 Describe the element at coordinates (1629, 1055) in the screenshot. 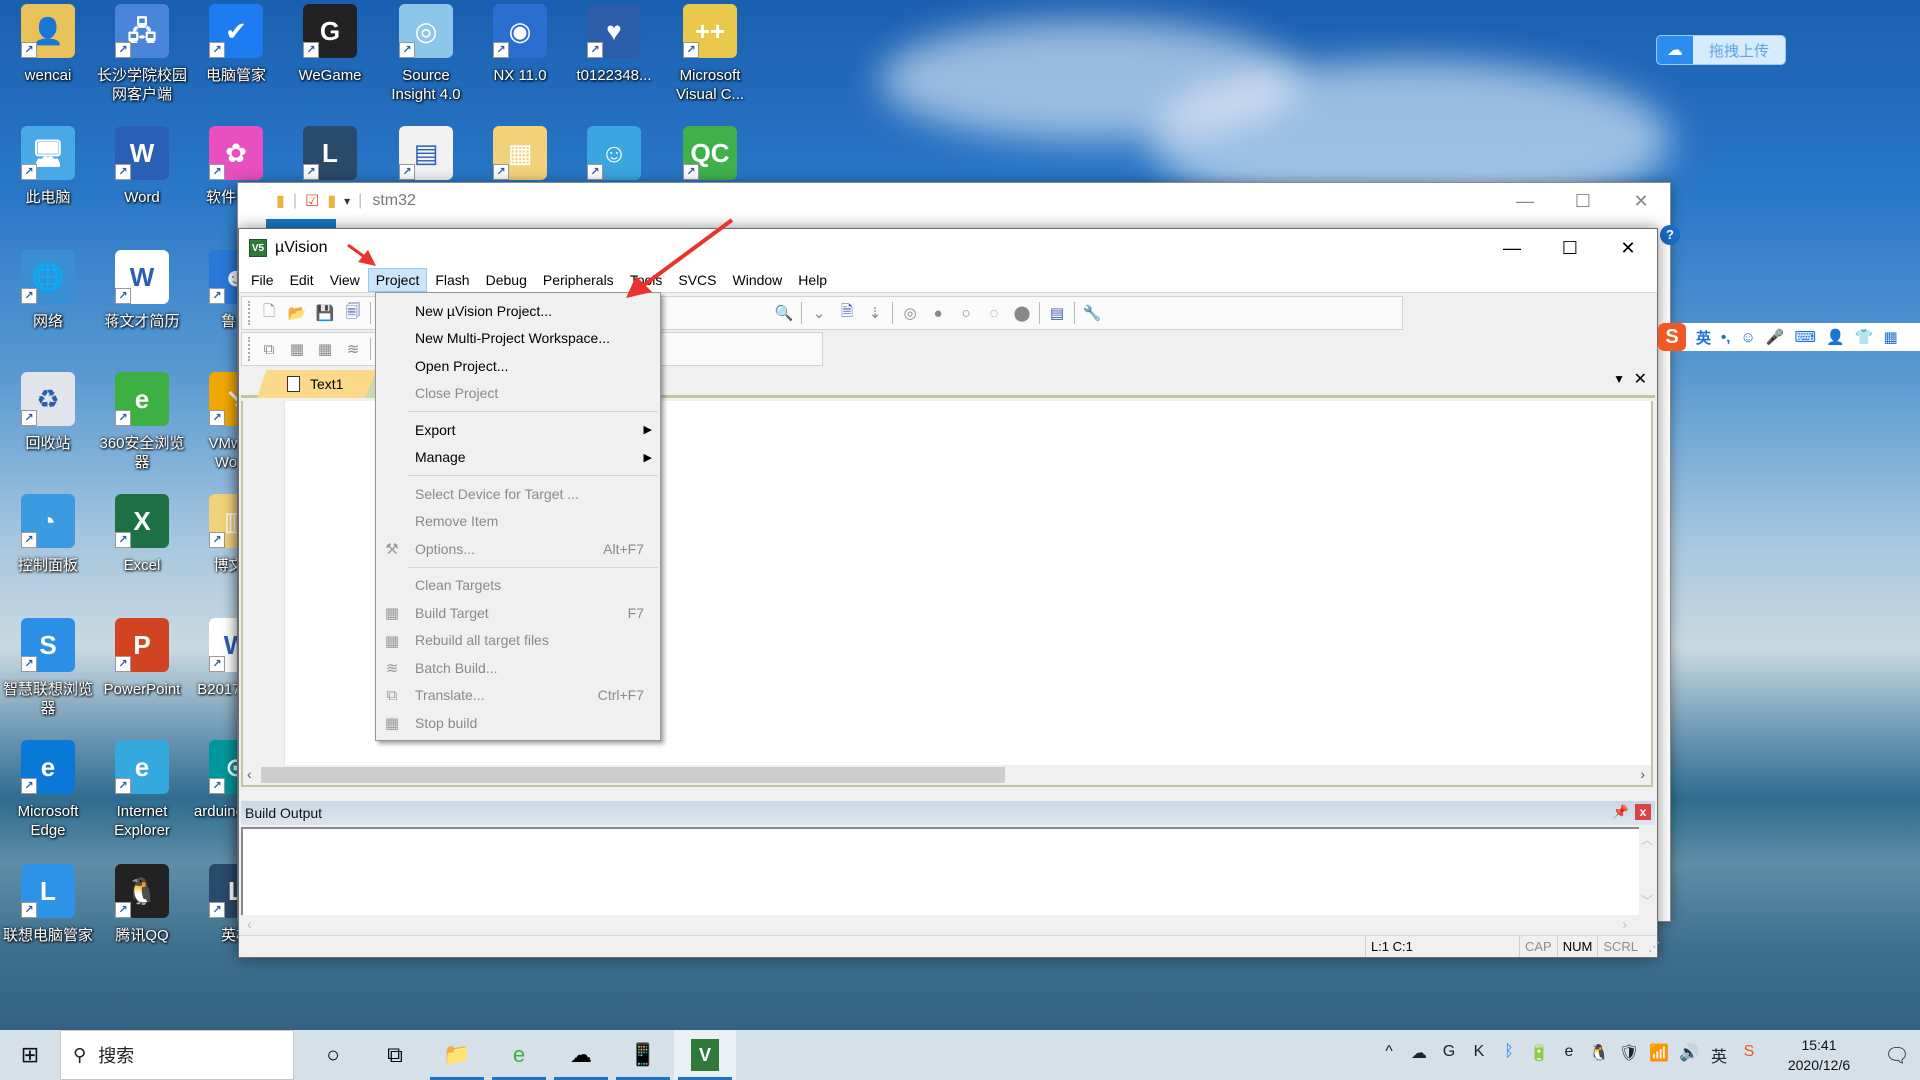

I see `windows-security-icon: 🛡` at that location.